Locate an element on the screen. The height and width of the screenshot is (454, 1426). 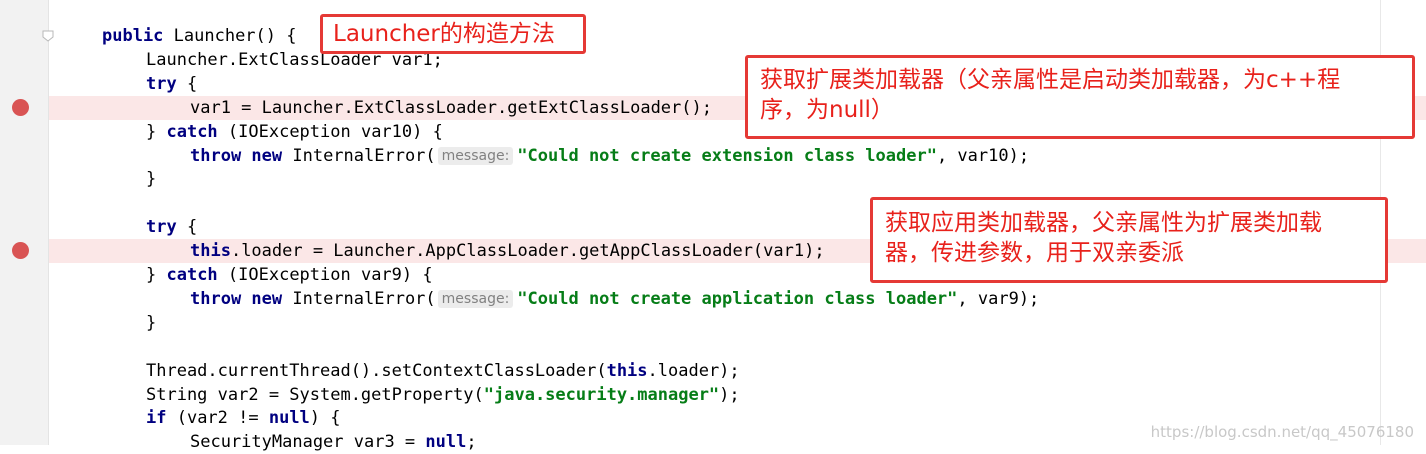
code-text: SecurityManager var3 = null; is located at coordinates (333, 442).